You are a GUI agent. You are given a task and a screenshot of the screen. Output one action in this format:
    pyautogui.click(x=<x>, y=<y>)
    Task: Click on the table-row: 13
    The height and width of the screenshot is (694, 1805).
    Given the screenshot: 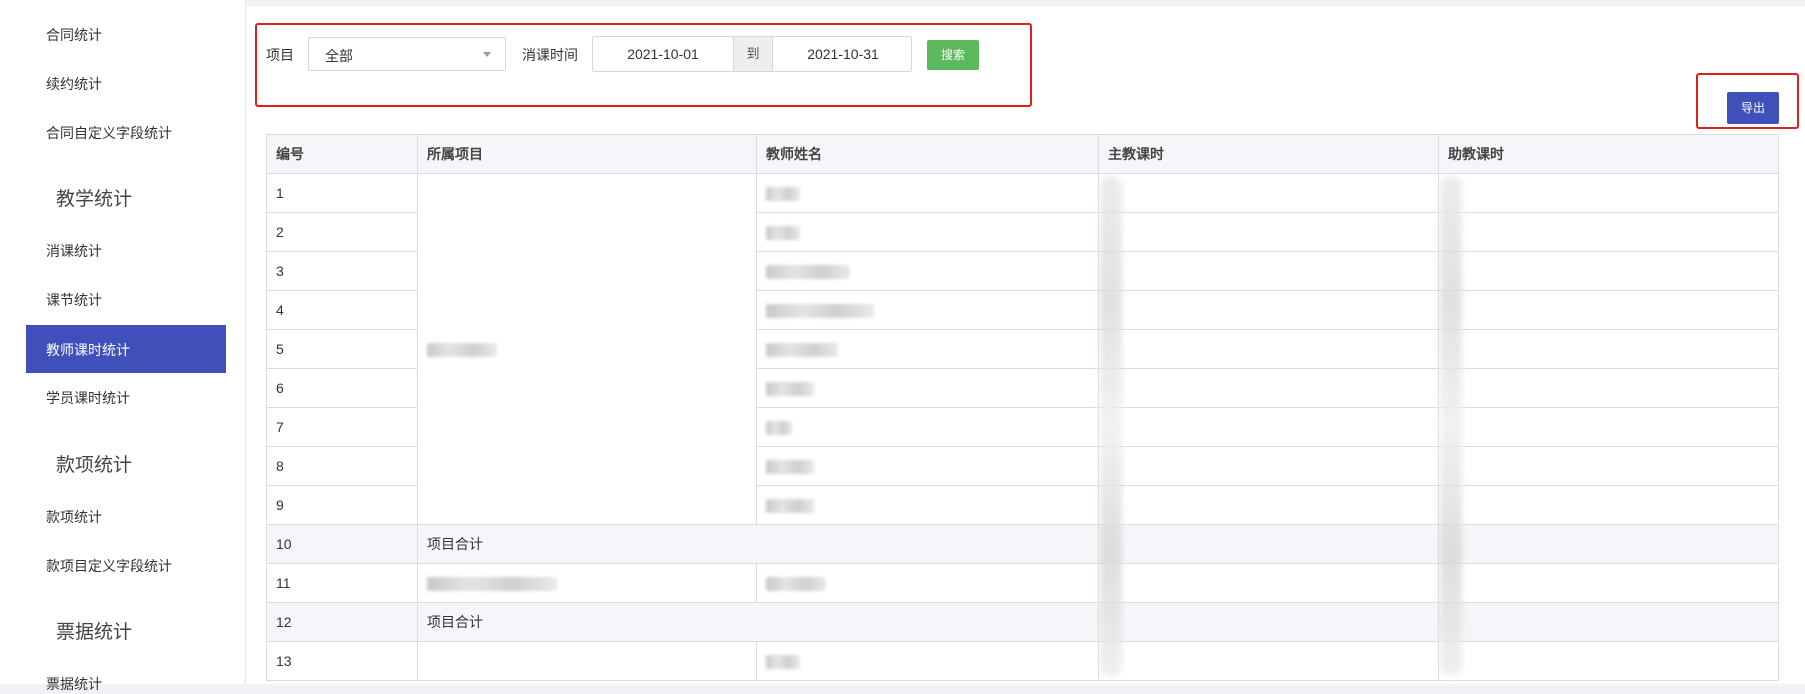 What is the action you would take?
    pyautogui.click(x=1022, y=661)
    